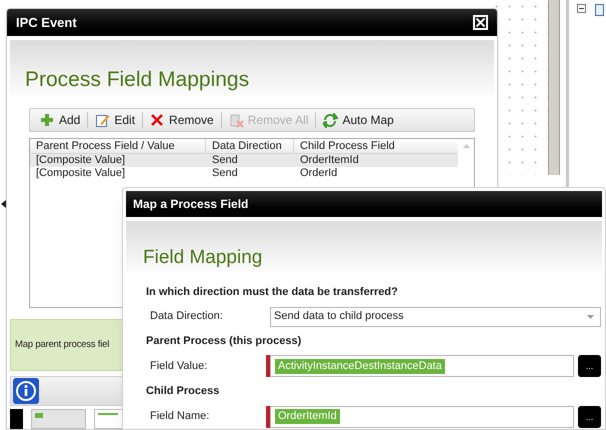  Describe the element at coordinates (186, 316) in the screenshot. I see `field-label: Data Direction:` at that location.